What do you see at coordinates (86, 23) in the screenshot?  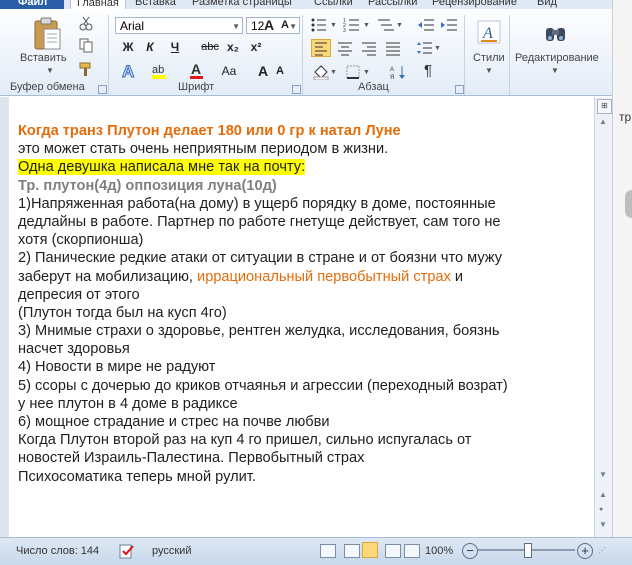 I see `cut-icon` at bounding box center [86, 23].